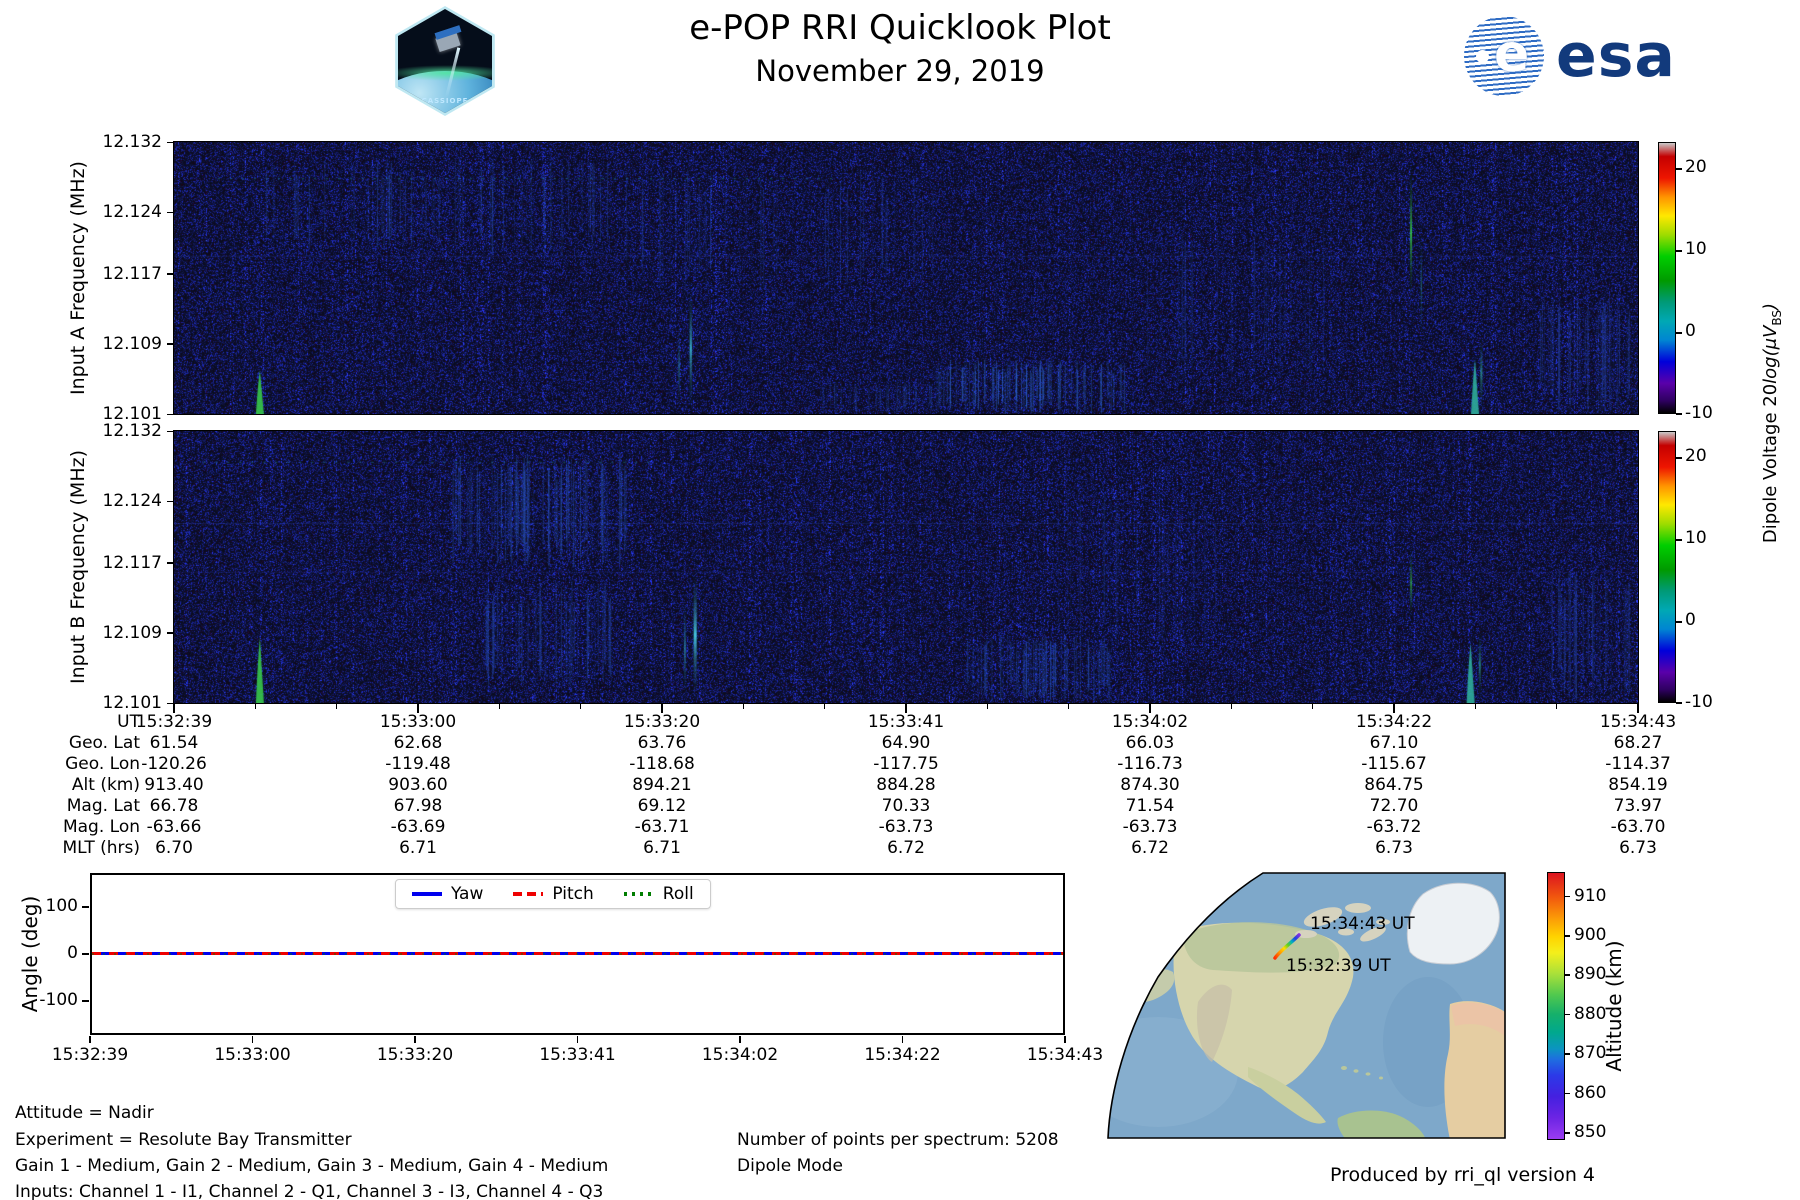 The height and width of the screenshot is (1200, 1800). Describe the element at coordinates (1462, 1175) in the screenshot. I see `produced-by: Produced by rri_ql version 4` at that location.